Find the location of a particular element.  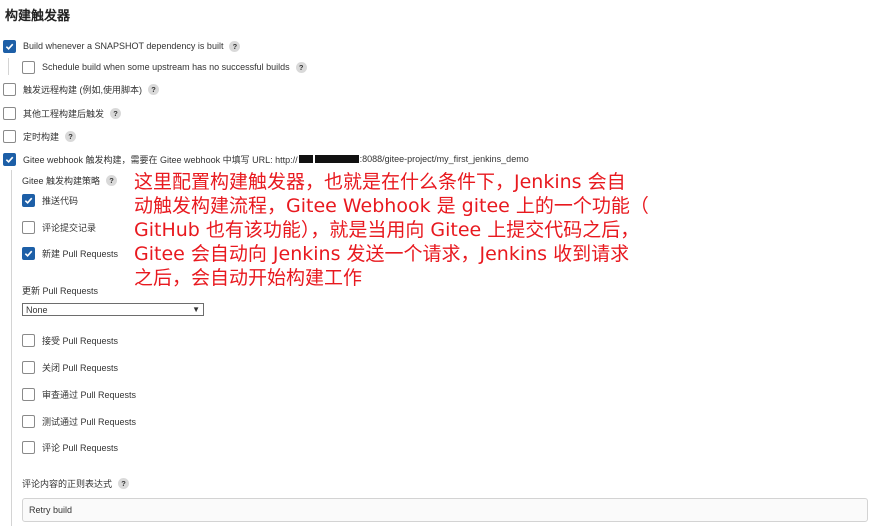

regex-input: Retry build is located at coordinates (445, 510).